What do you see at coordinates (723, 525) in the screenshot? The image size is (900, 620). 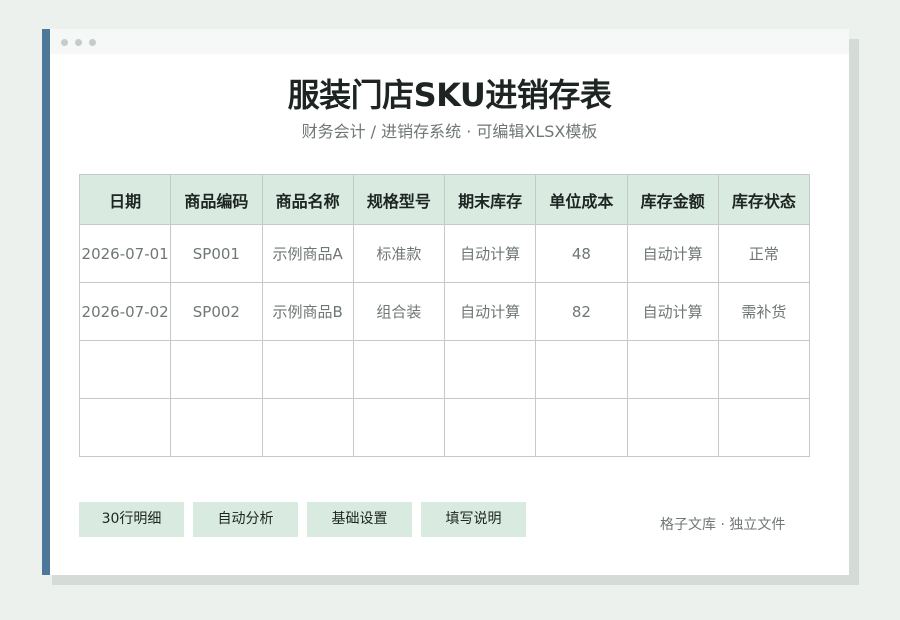 I see `footer-note: 格子文库 · 独立文件` at bounding box center [723, 525].